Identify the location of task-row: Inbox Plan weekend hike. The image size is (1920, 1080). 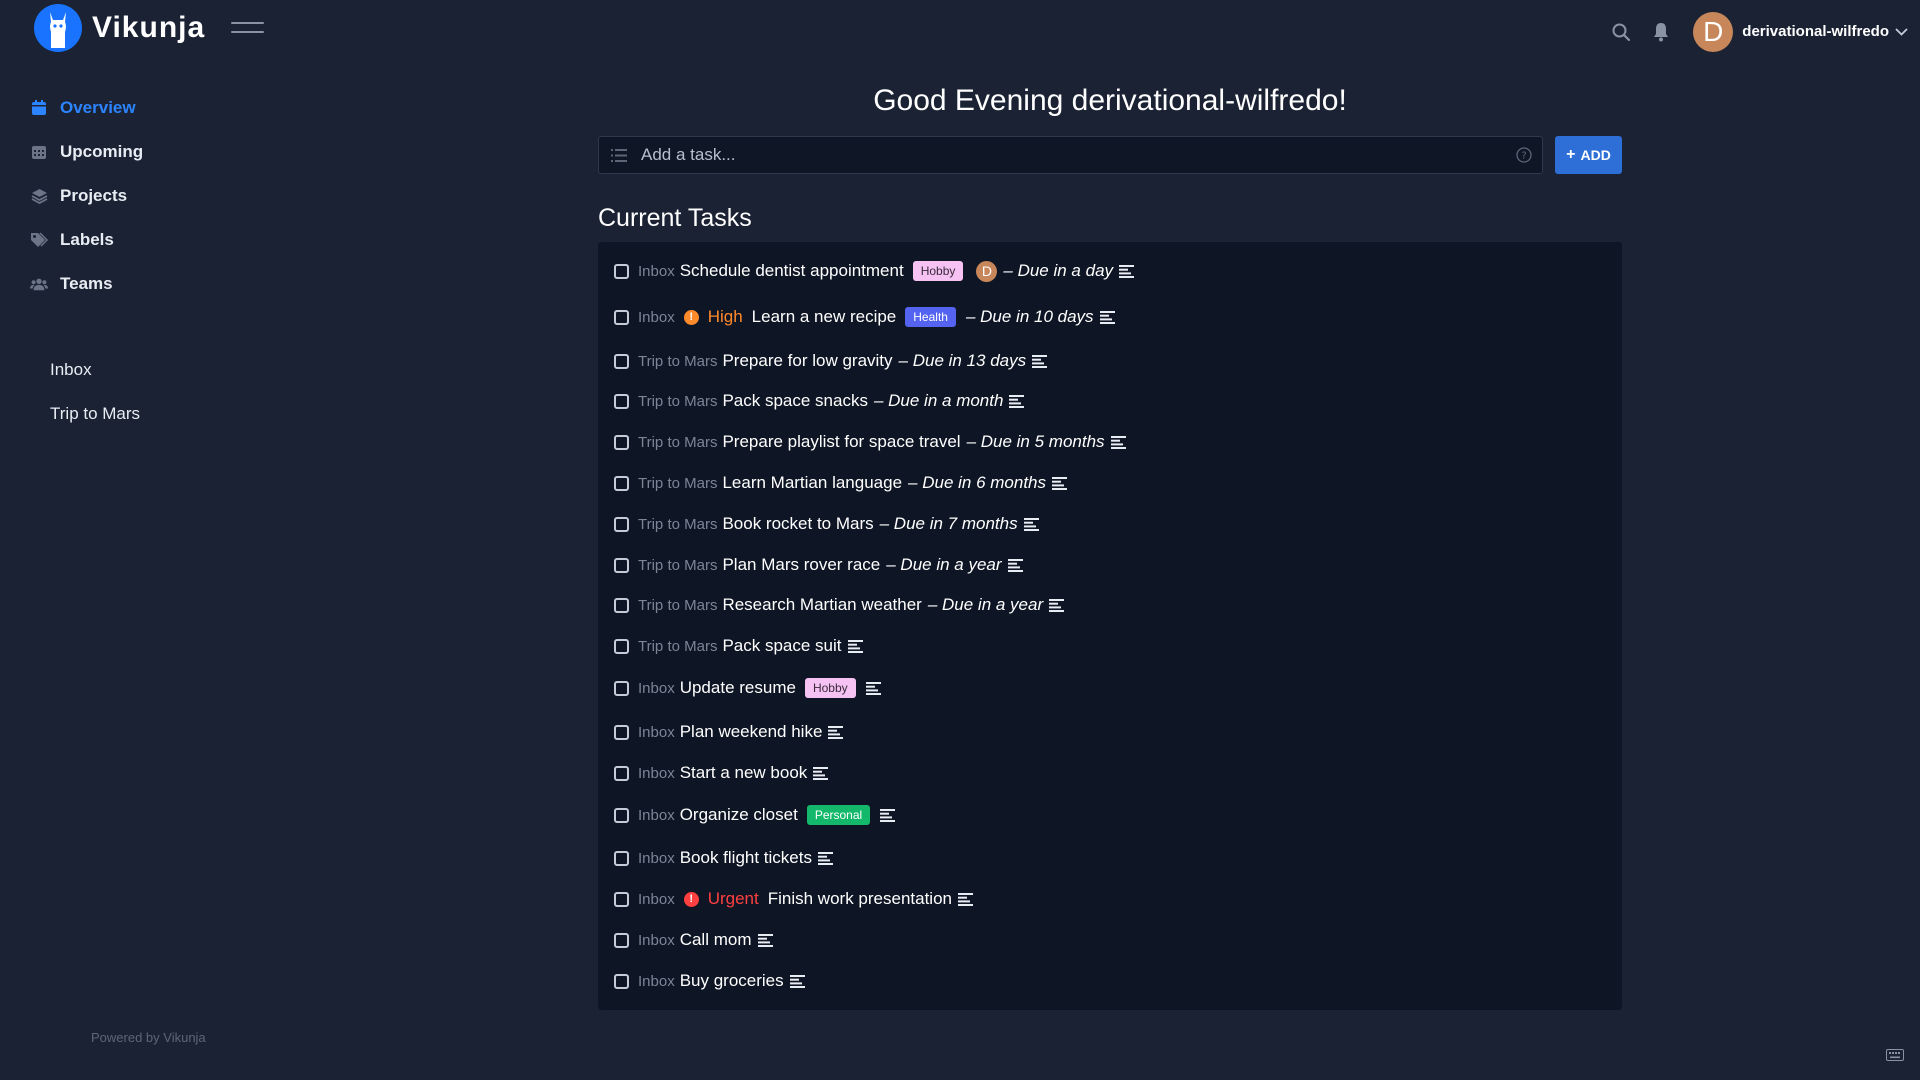
(1110, 732).